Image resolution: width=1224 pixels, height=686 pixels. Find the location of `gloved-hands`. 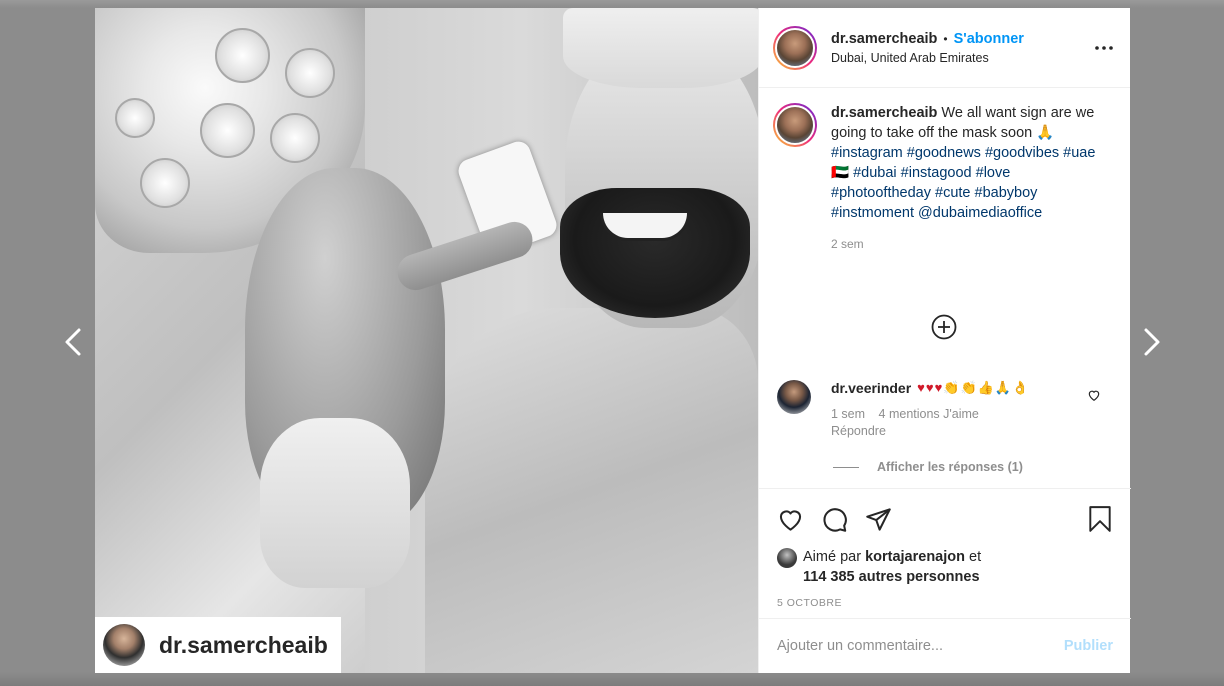

gloved-hands is located at coordinates (335, 503).